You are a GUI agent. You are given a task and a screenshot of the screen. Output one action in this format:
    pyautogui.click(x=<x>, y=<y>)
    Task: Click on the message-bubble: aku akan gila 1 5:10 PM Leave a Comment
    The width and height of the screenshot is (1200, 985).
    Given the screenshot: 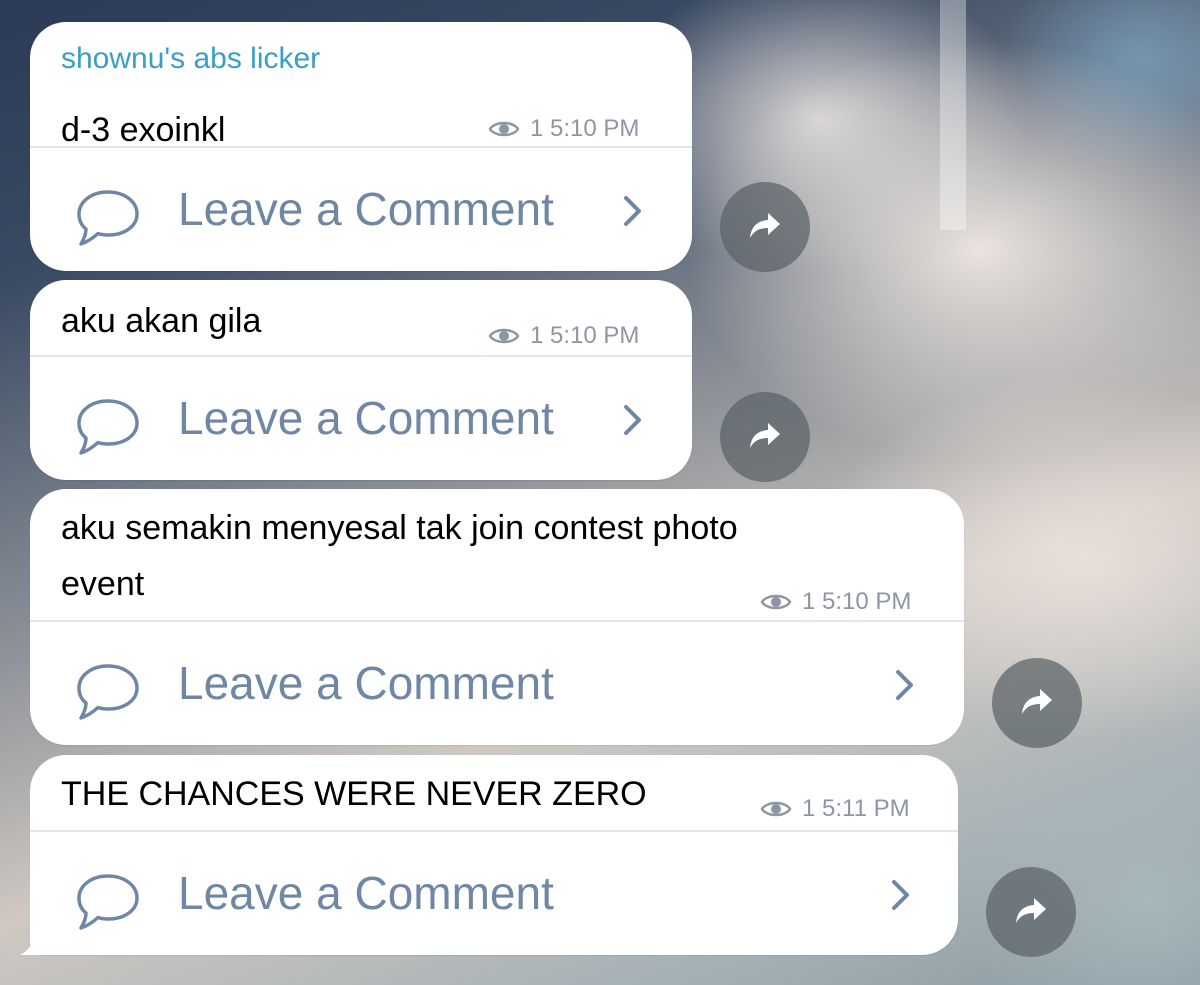 What is the action you would take?
    pyautogui.click(x=361, y=380)
    